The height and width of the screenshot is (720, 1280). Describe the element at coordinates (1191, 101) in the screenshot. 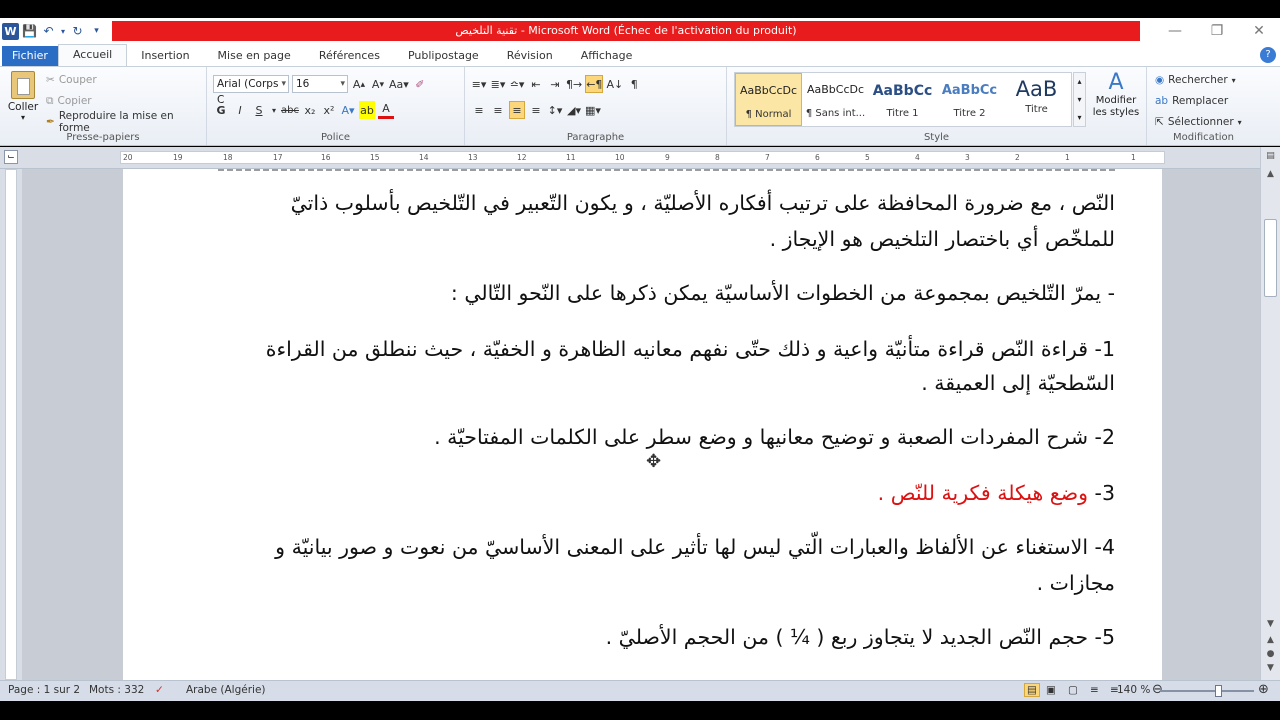

I see `replace-button: ab Remplacer` at that location.